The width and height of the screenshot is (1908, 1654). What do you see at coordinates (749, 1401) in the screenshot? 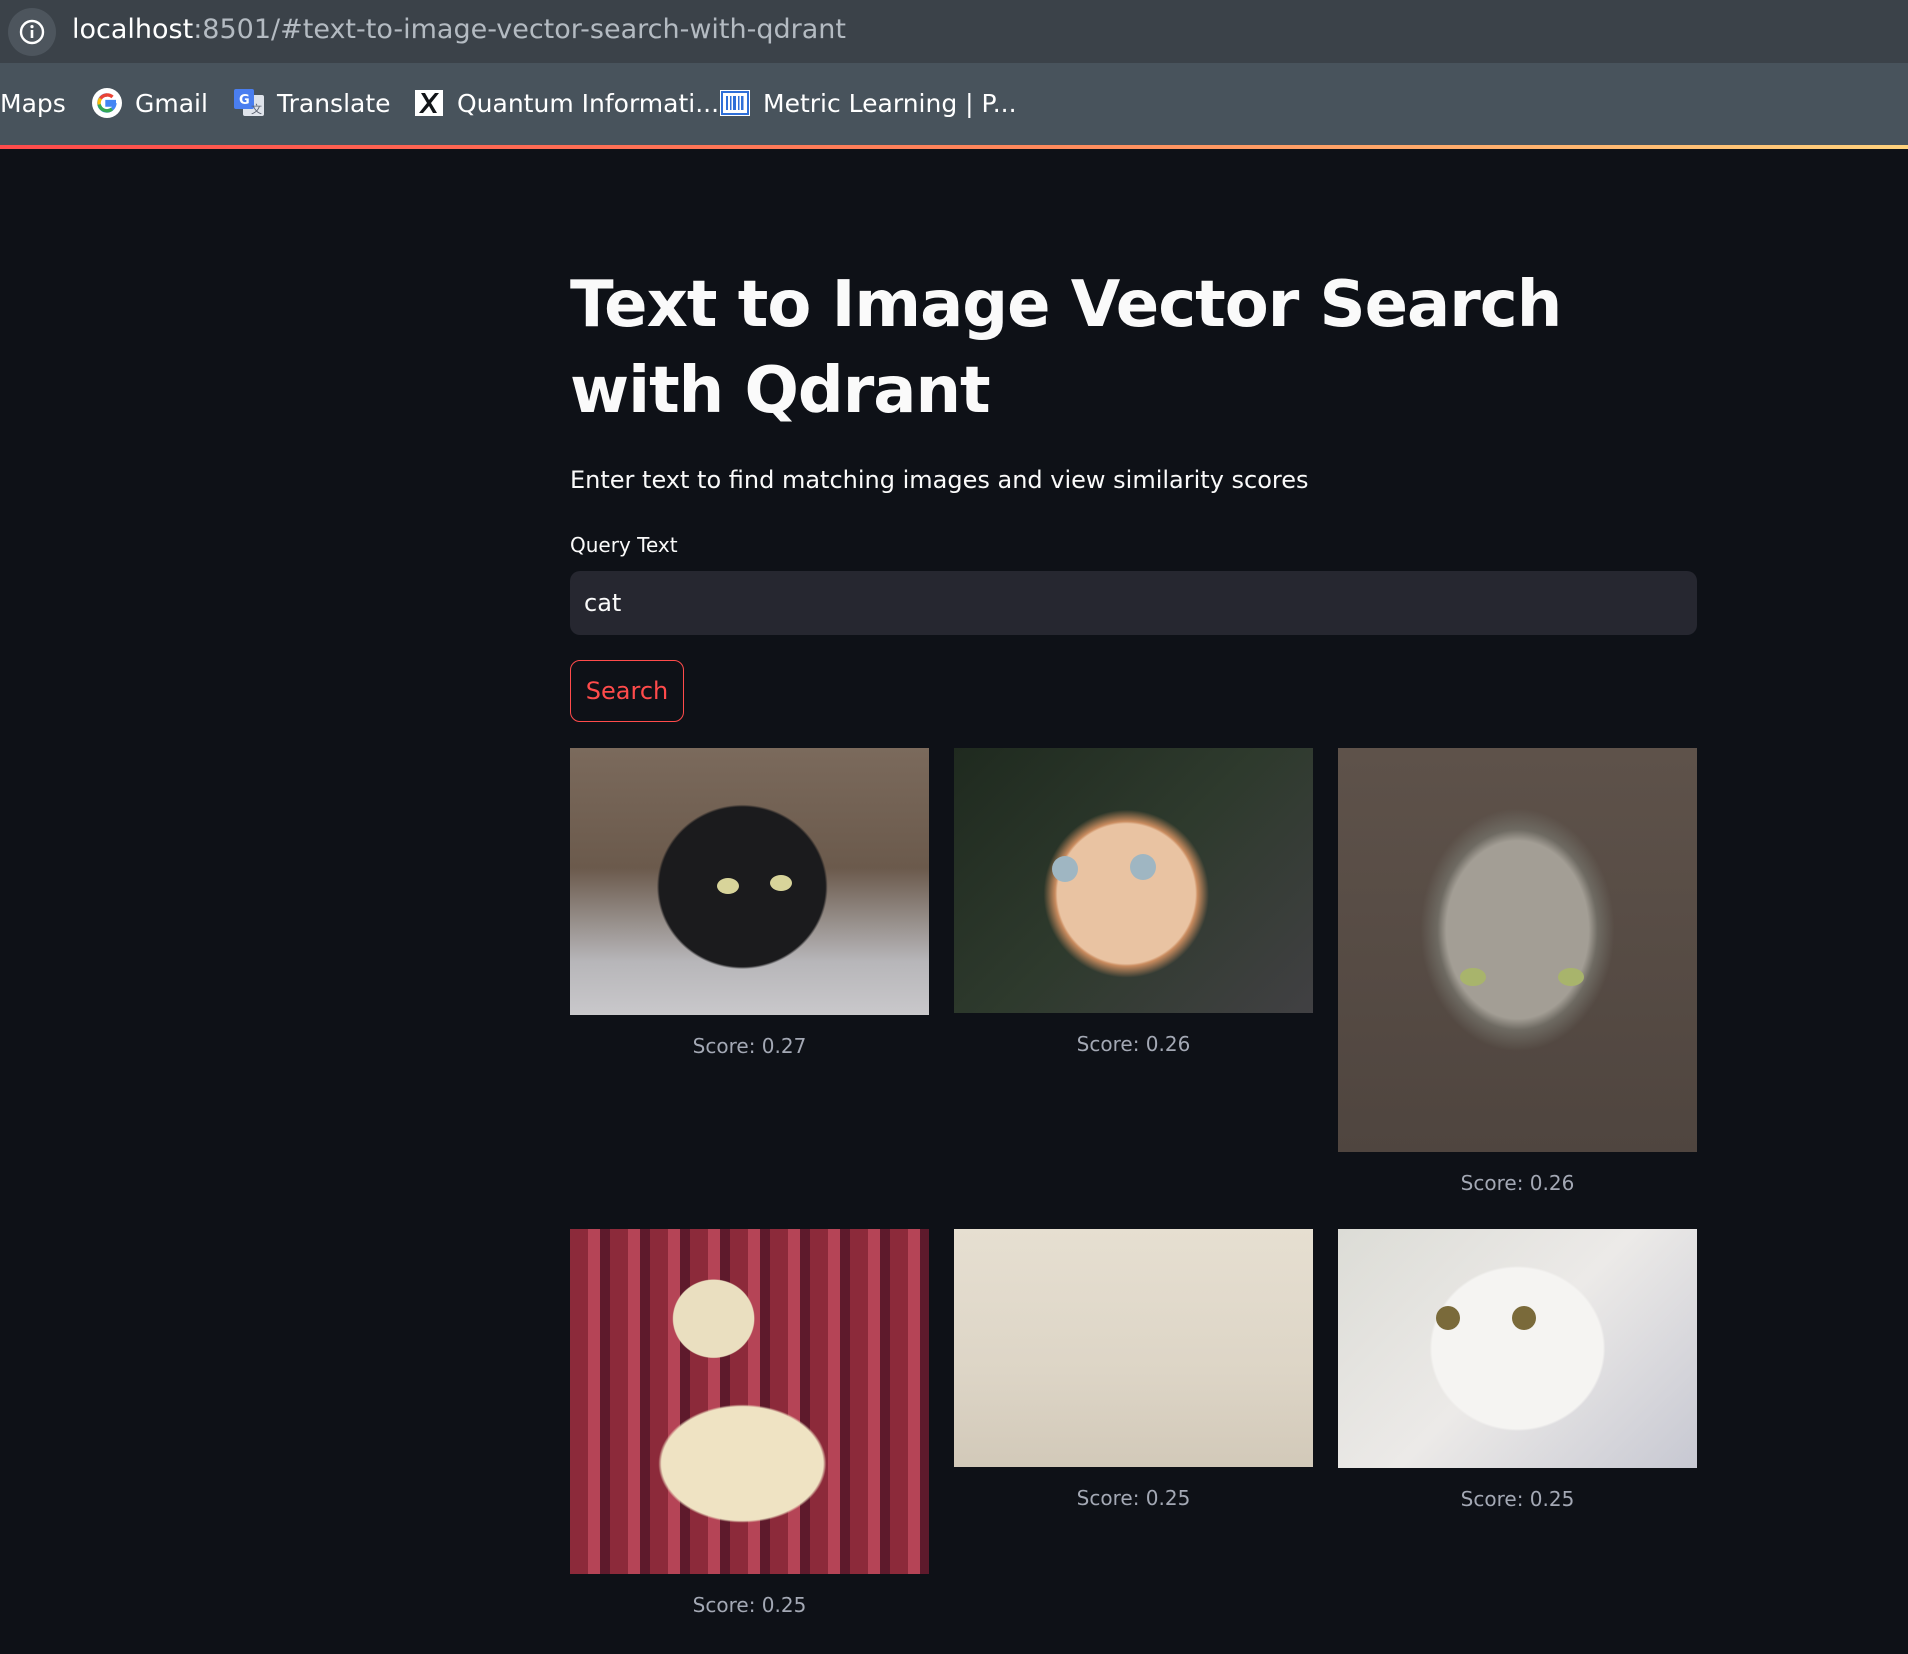
I see `result-image-ferret` at bounding box center [749, 1401].